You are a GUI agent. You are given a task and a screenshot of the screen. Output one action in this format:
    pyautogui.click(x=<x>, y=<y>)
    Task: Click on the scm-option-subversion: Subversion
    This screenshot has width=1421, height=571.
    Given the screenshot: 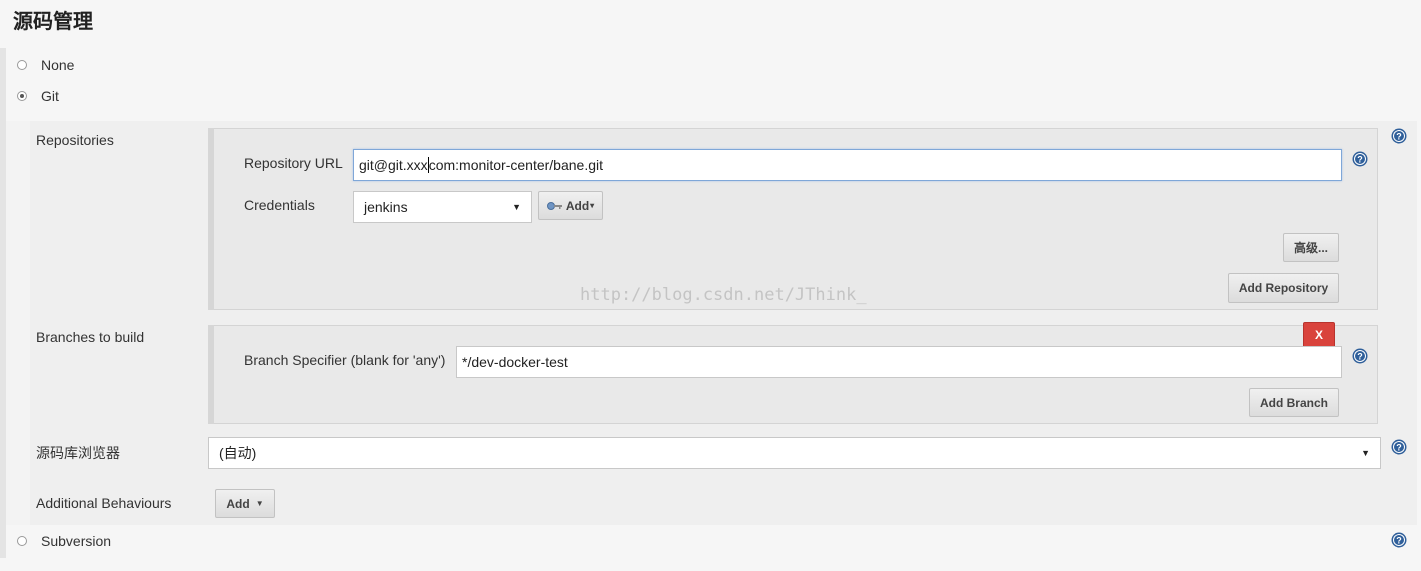 What is the action you would take?
    pyautogui.click(x=64, y=541)
    